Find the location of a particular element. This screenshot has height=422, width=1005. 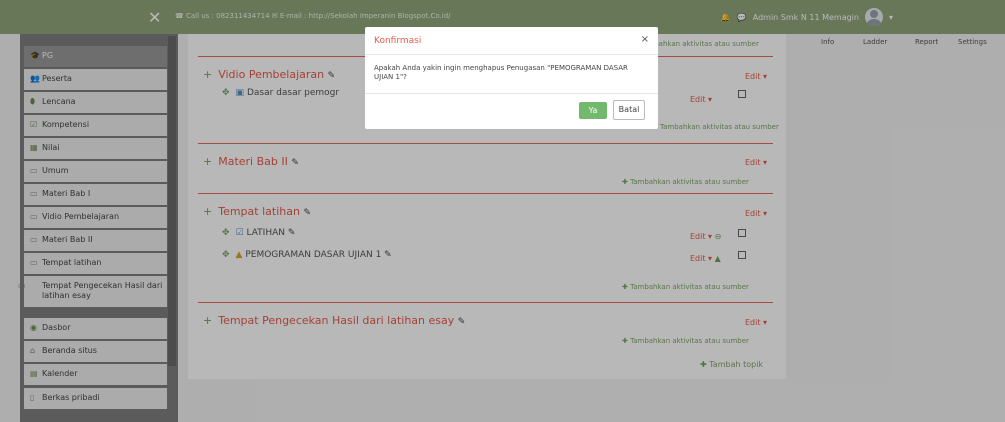

dialog-title: Konfirmasi is located at coordinates (398, 41).